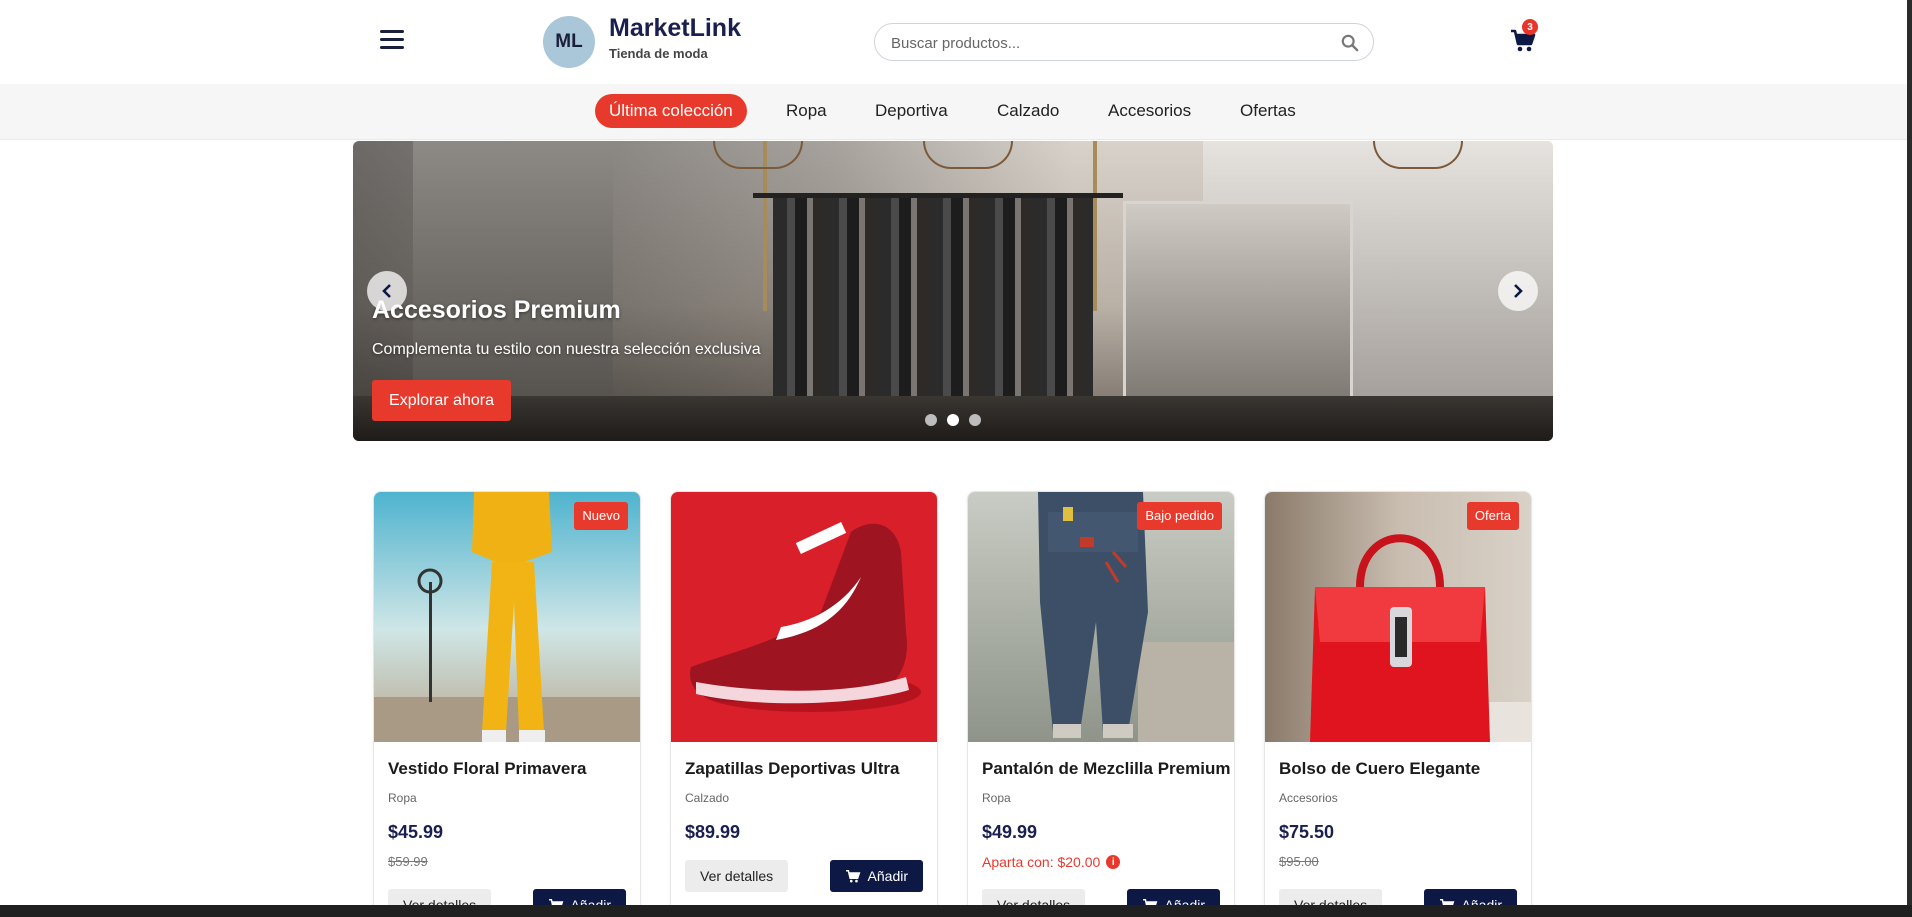  I want to click on product-name: Vestido Floral Primavera, so click(487, 769).